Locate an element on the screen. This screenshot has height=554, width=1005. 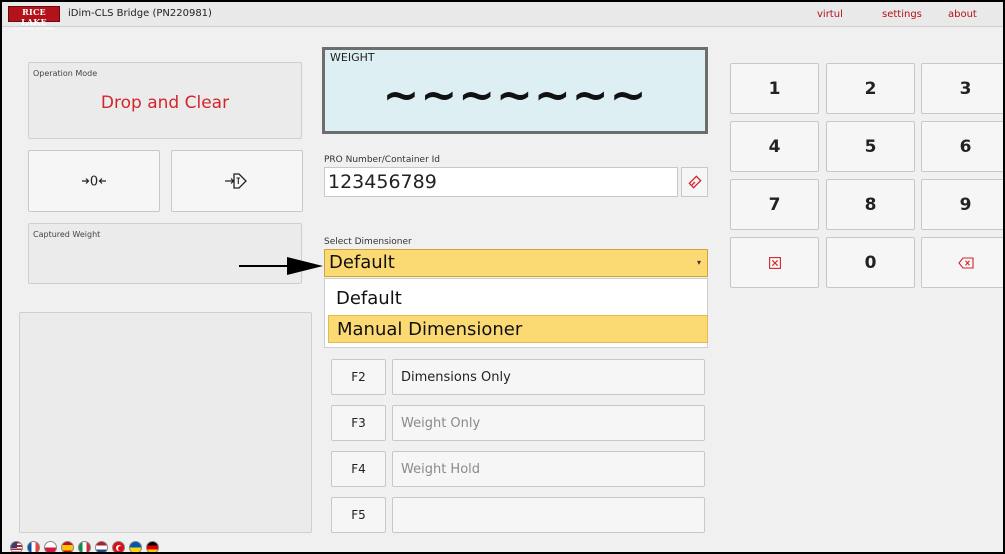
clear-field-button is located at coordinates (694, 182).